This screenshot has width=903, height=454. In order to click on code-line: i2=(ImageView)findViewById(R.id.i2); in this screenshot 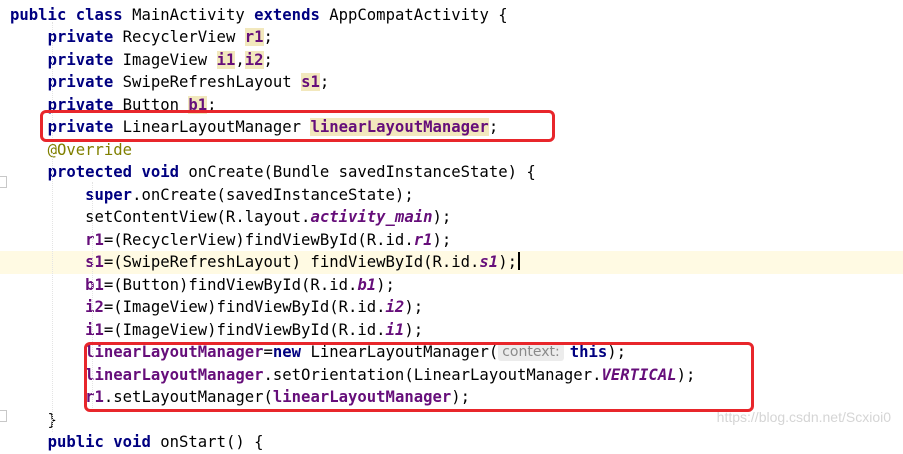, I will do `click(451, 307)`.